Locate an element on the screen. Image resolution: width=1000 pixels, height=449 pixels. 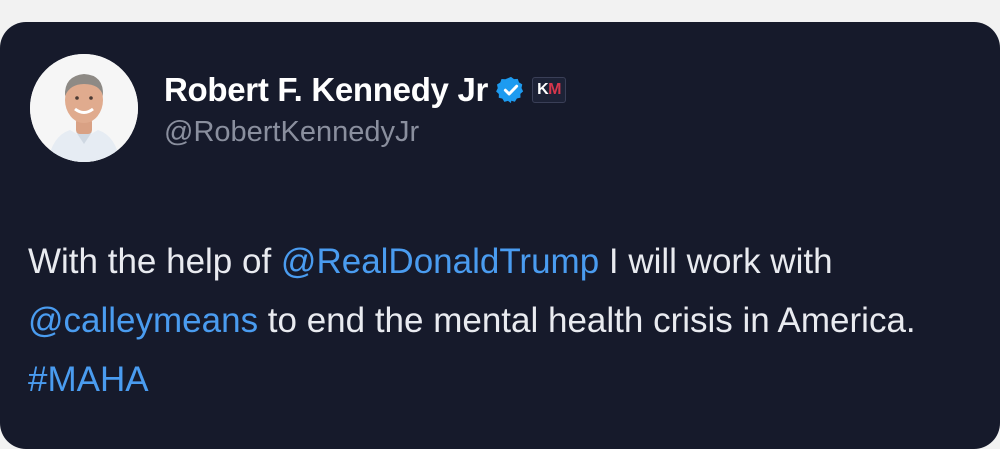
hashtag-link: #MAHA is located at coordinates (88, 379).